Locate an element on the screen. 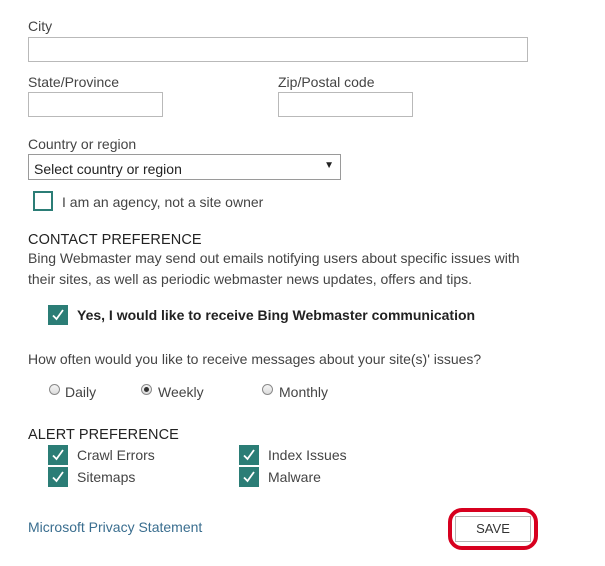  index-issues-checkbox is located at coordinates (249, 455).